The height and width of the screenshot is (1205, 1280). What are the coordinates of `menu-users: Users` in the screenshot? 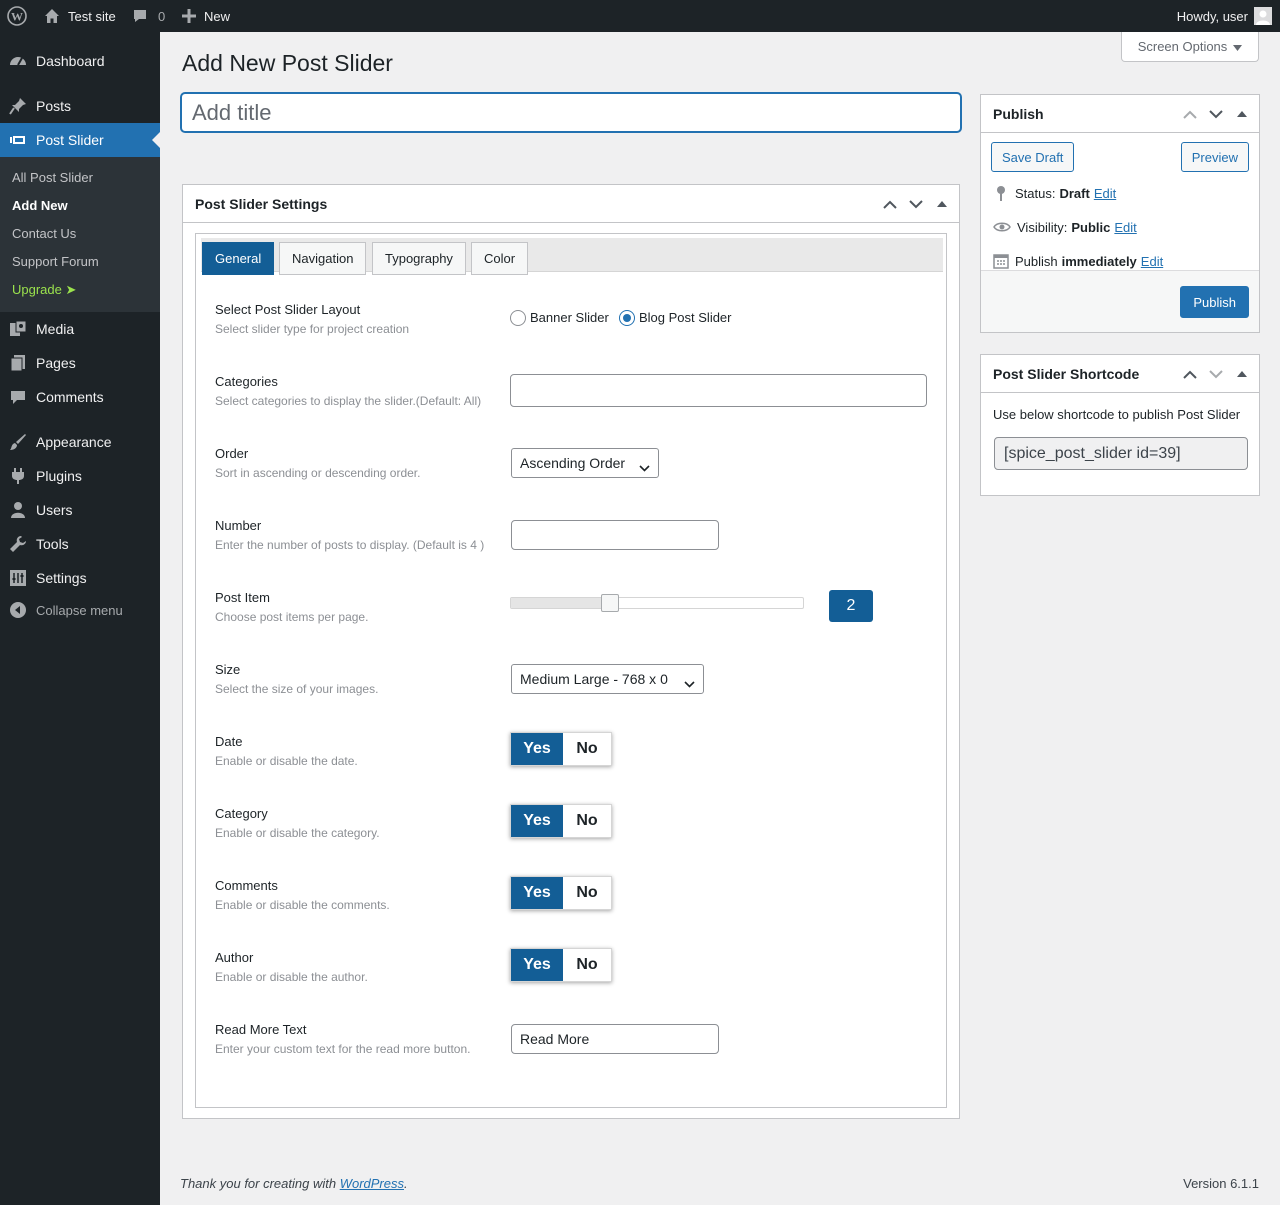 It's located at (80, 510).